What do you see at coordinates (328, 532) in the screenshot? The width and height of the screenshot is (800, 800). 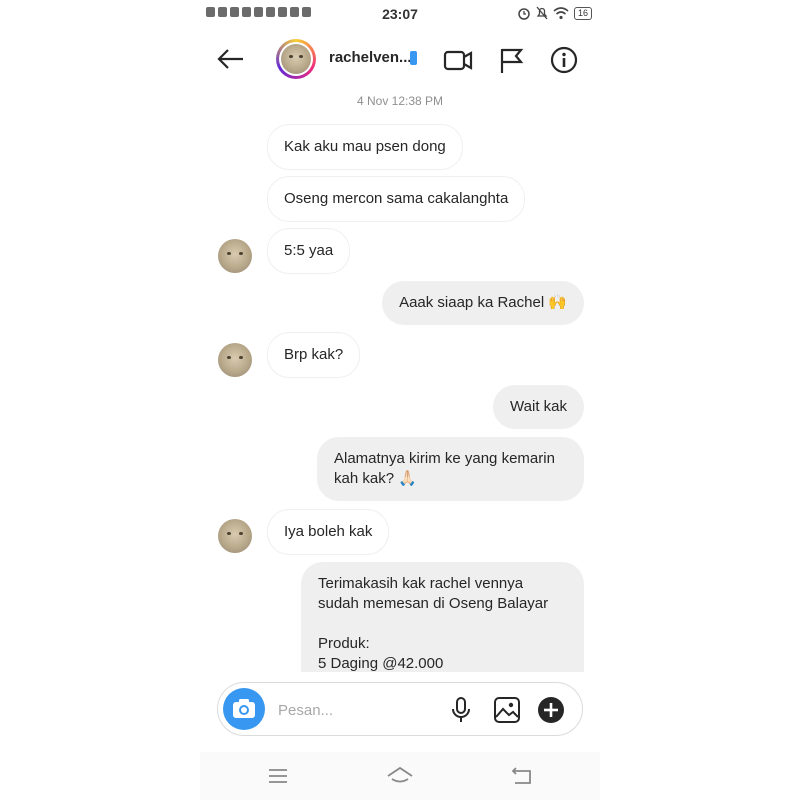 I see `received-message: Iya boleh kak` at bounding box center [328, 532].